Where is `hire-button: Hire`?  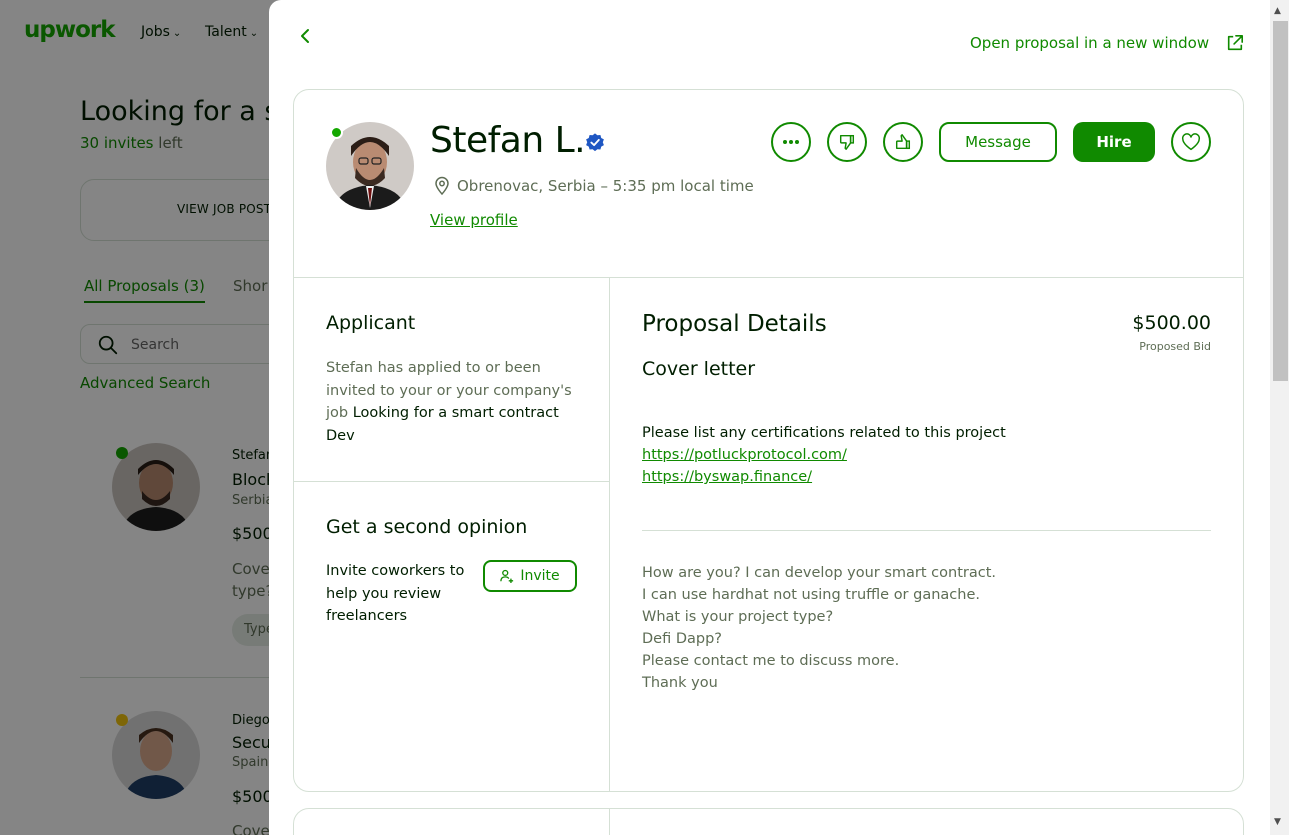
hire-button: Hire is located at coordinates (1114, 142).